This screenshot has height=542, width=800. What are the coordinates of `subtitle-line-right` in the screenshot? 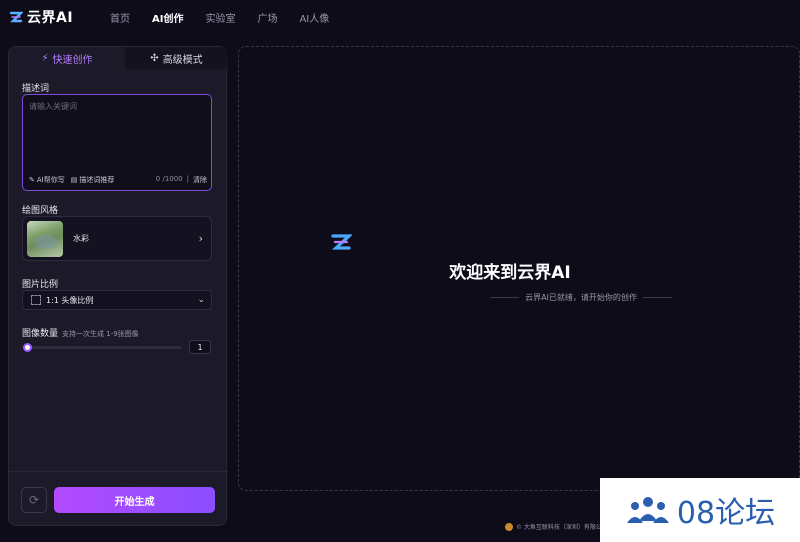 It's located at (657, 297).